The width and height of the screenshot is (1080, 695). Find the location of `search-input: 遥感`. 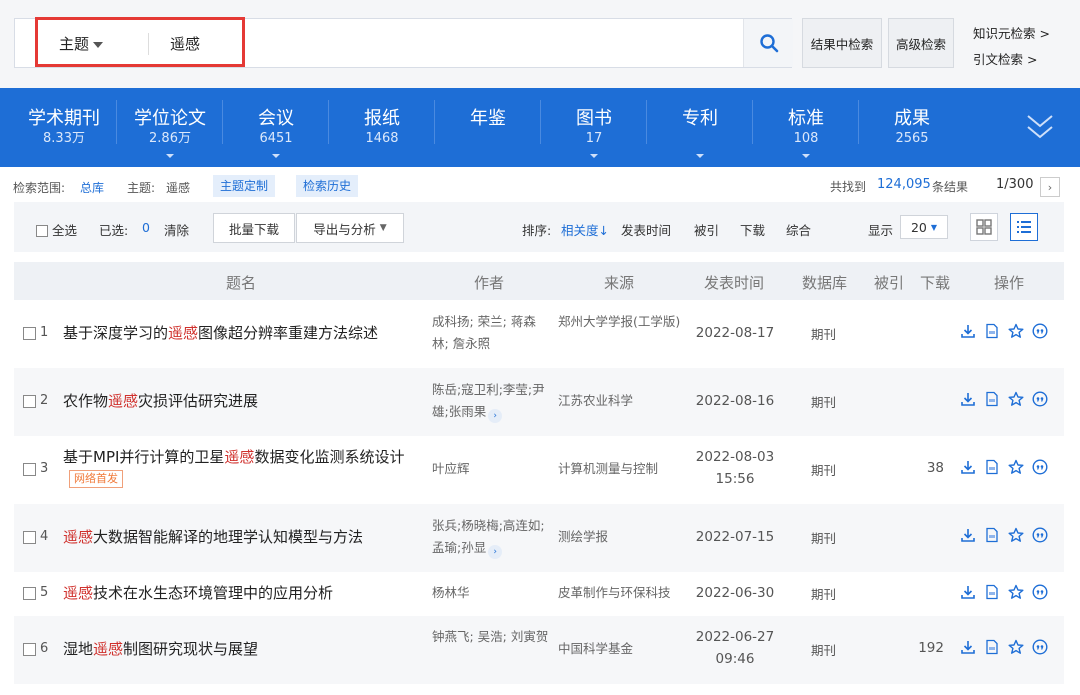

search-input: 遥感 is located at coordinates (185, 43).